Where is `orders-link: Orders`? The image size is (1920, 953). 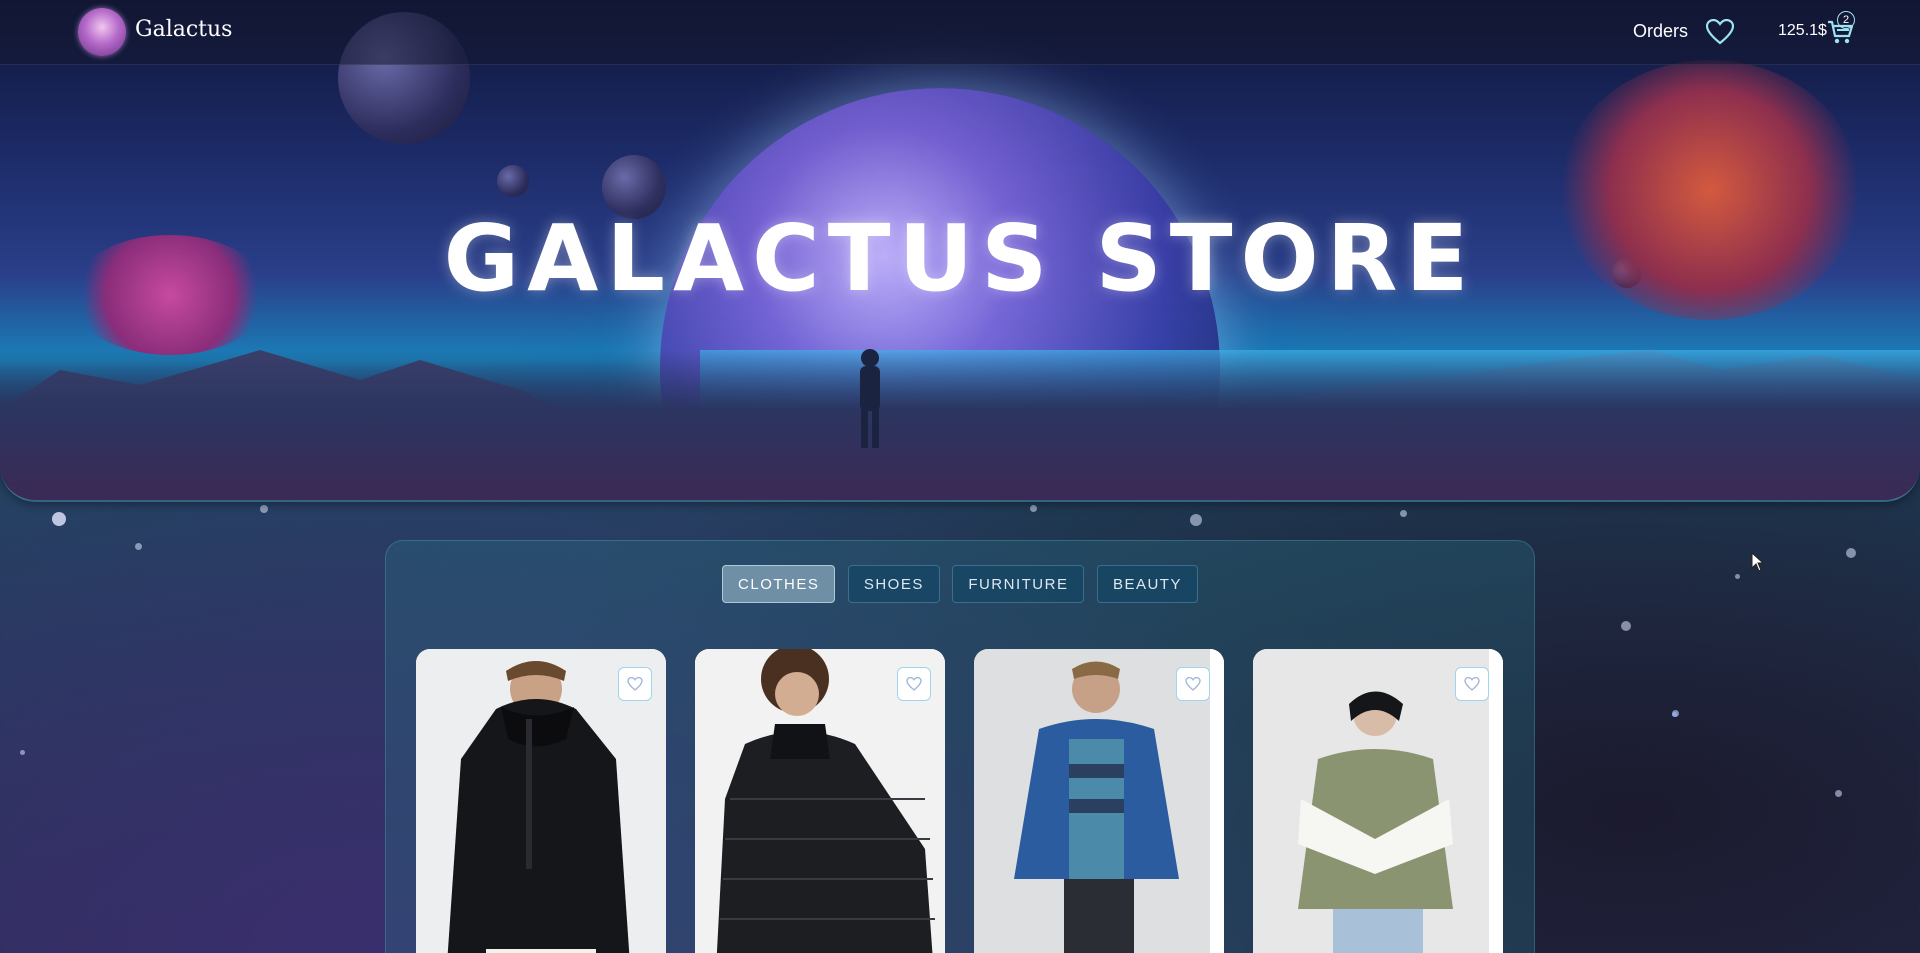 orders-link: Orders is located at coordinates (1660, 31).